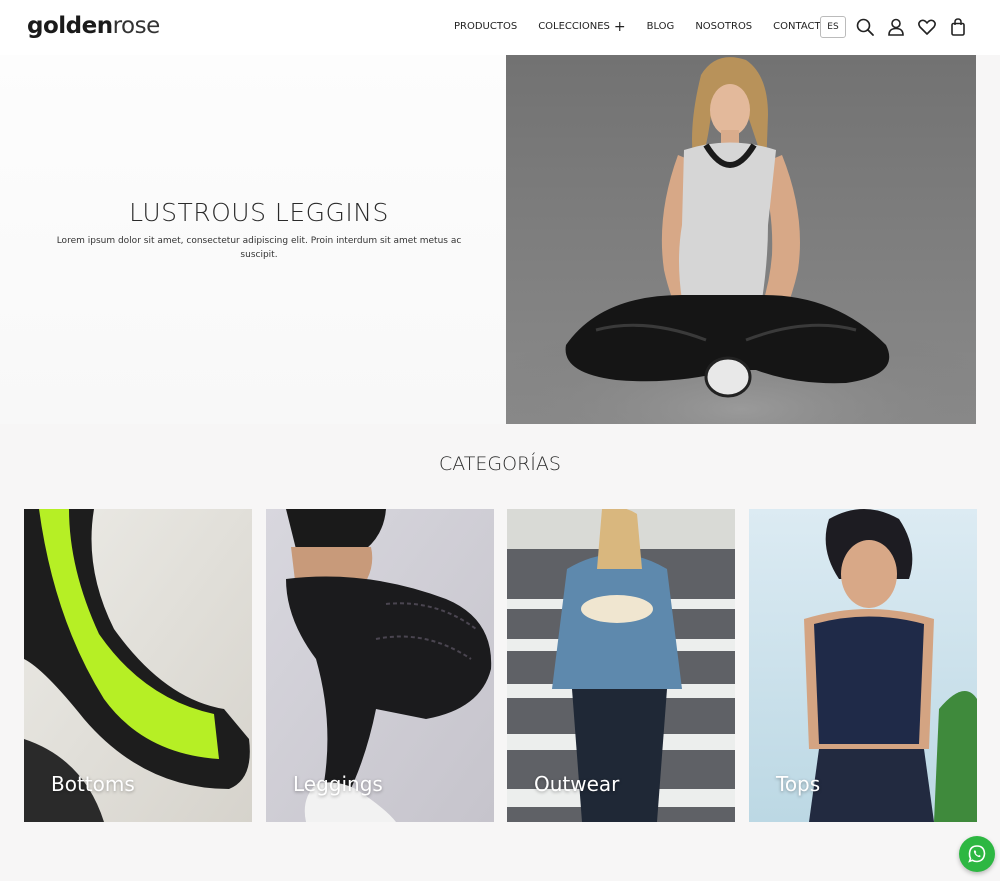 The height and width of the screenshot is (881, 1000). I want to click on expand-icon: +, so click(620, 27).